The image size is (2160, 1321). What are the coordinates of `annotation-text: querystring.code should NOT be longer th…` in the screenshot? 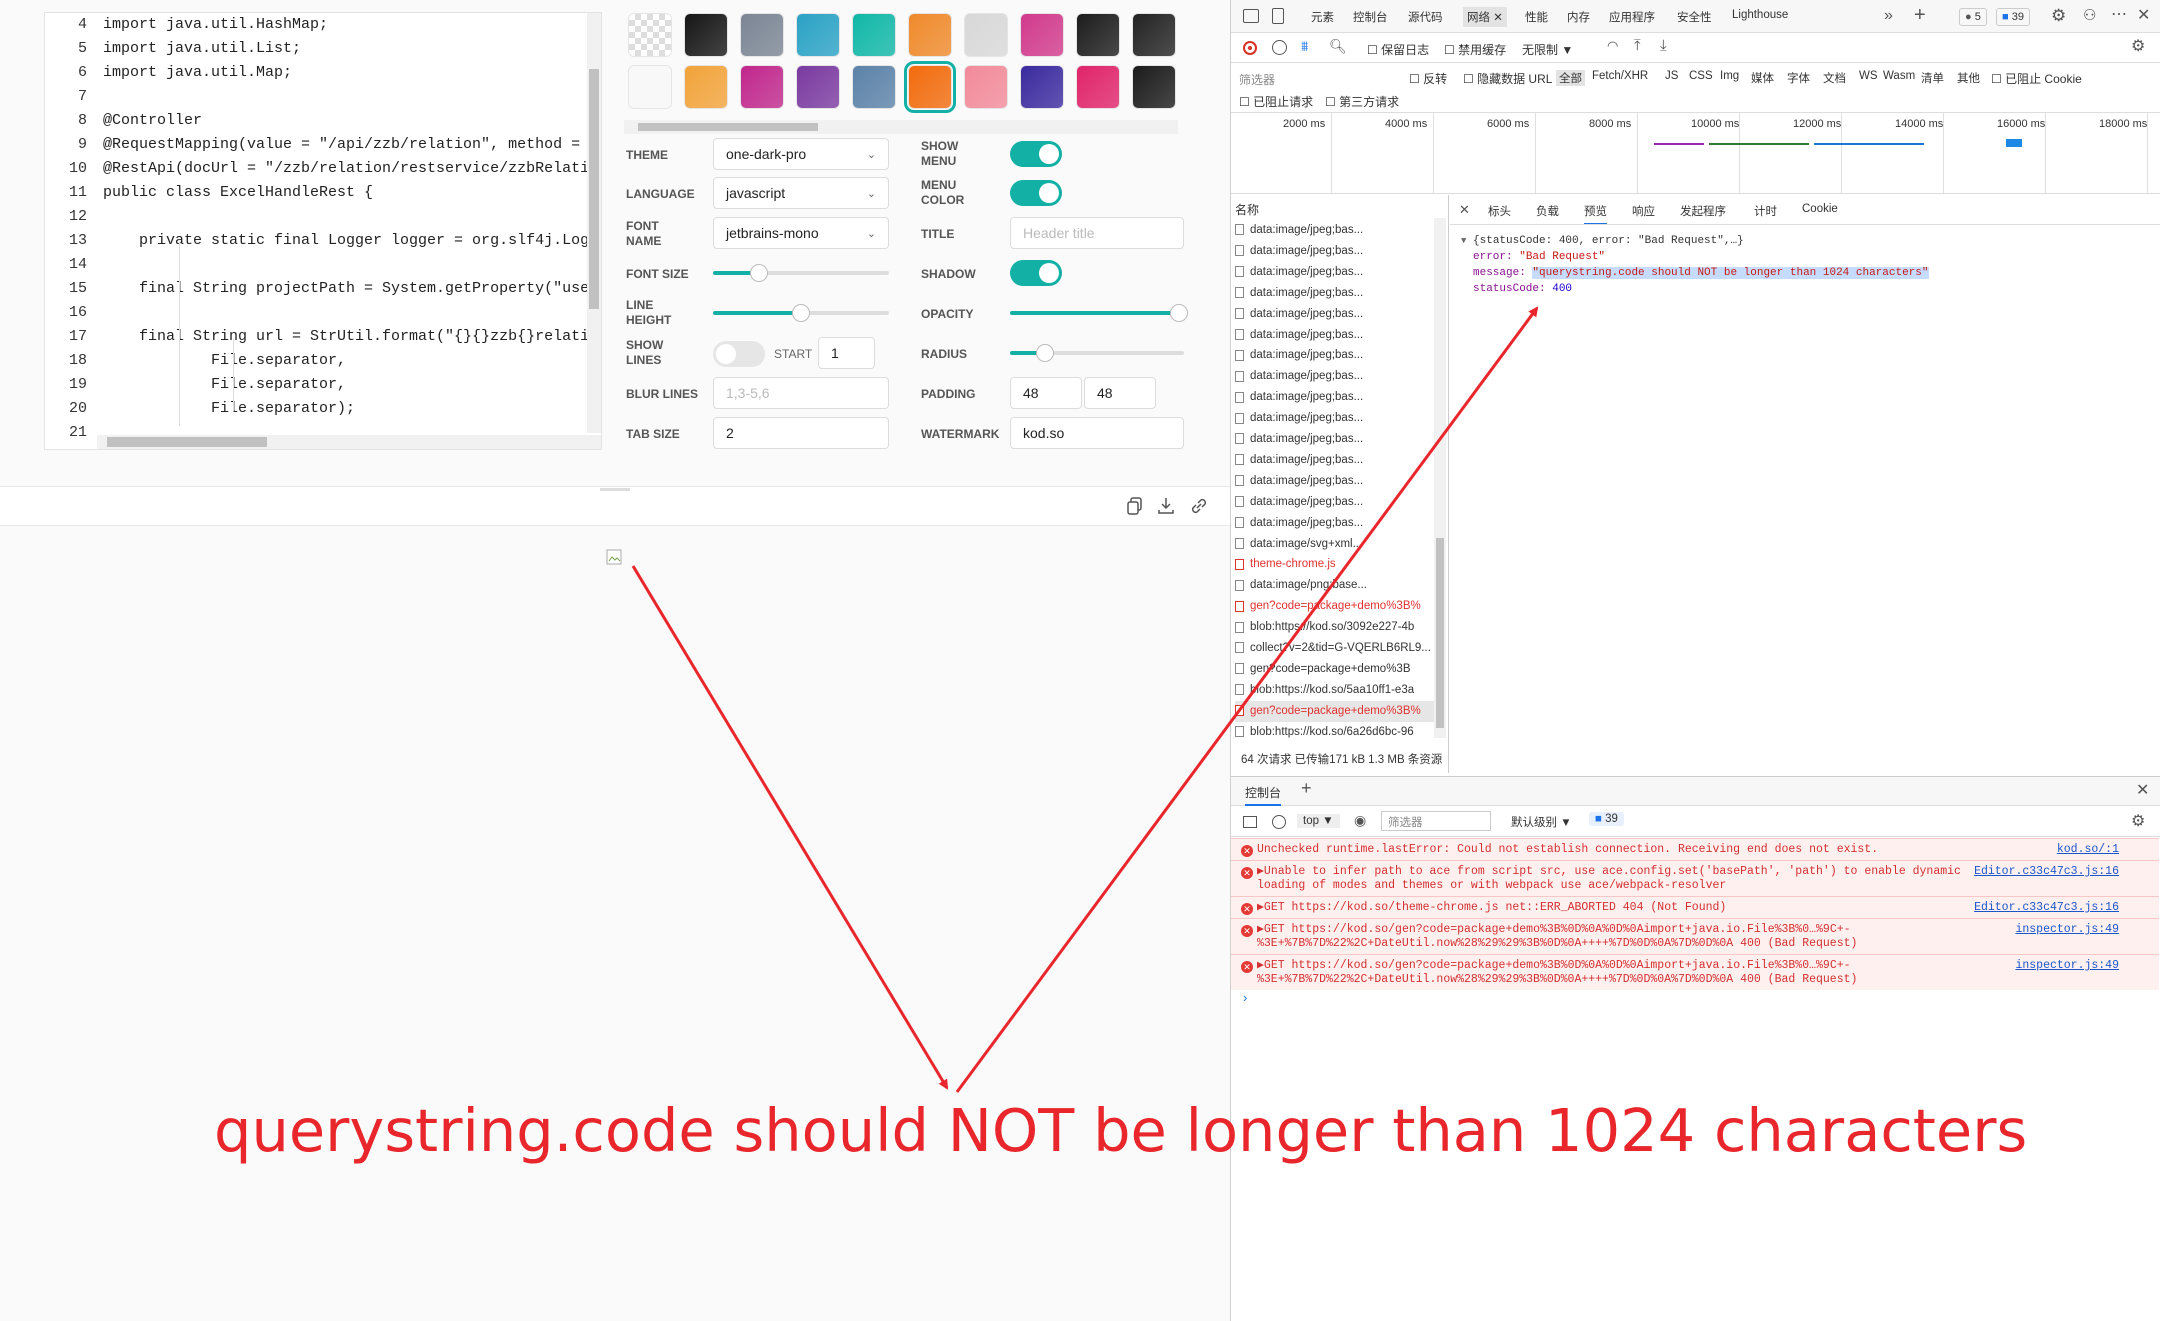 It's located at (1121, 1130).